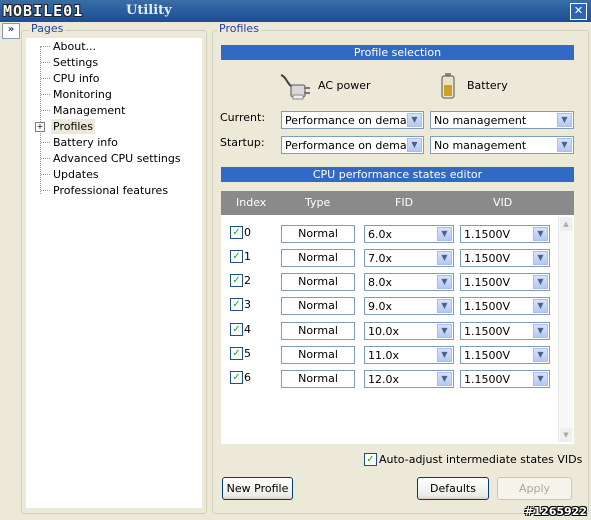  What do you see at coordinates (82, 94) in the screenshot?
I see `tree-item-monitoring: Monitoring` at bounding box center [82, 94].